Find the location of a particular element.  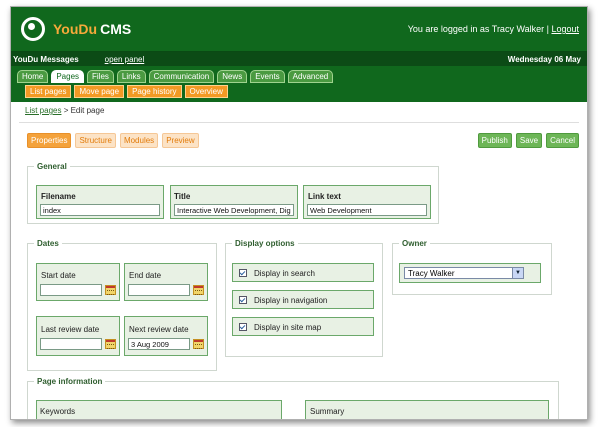

current-date: Wednesday 06 May is located at coordinates (544, 59).